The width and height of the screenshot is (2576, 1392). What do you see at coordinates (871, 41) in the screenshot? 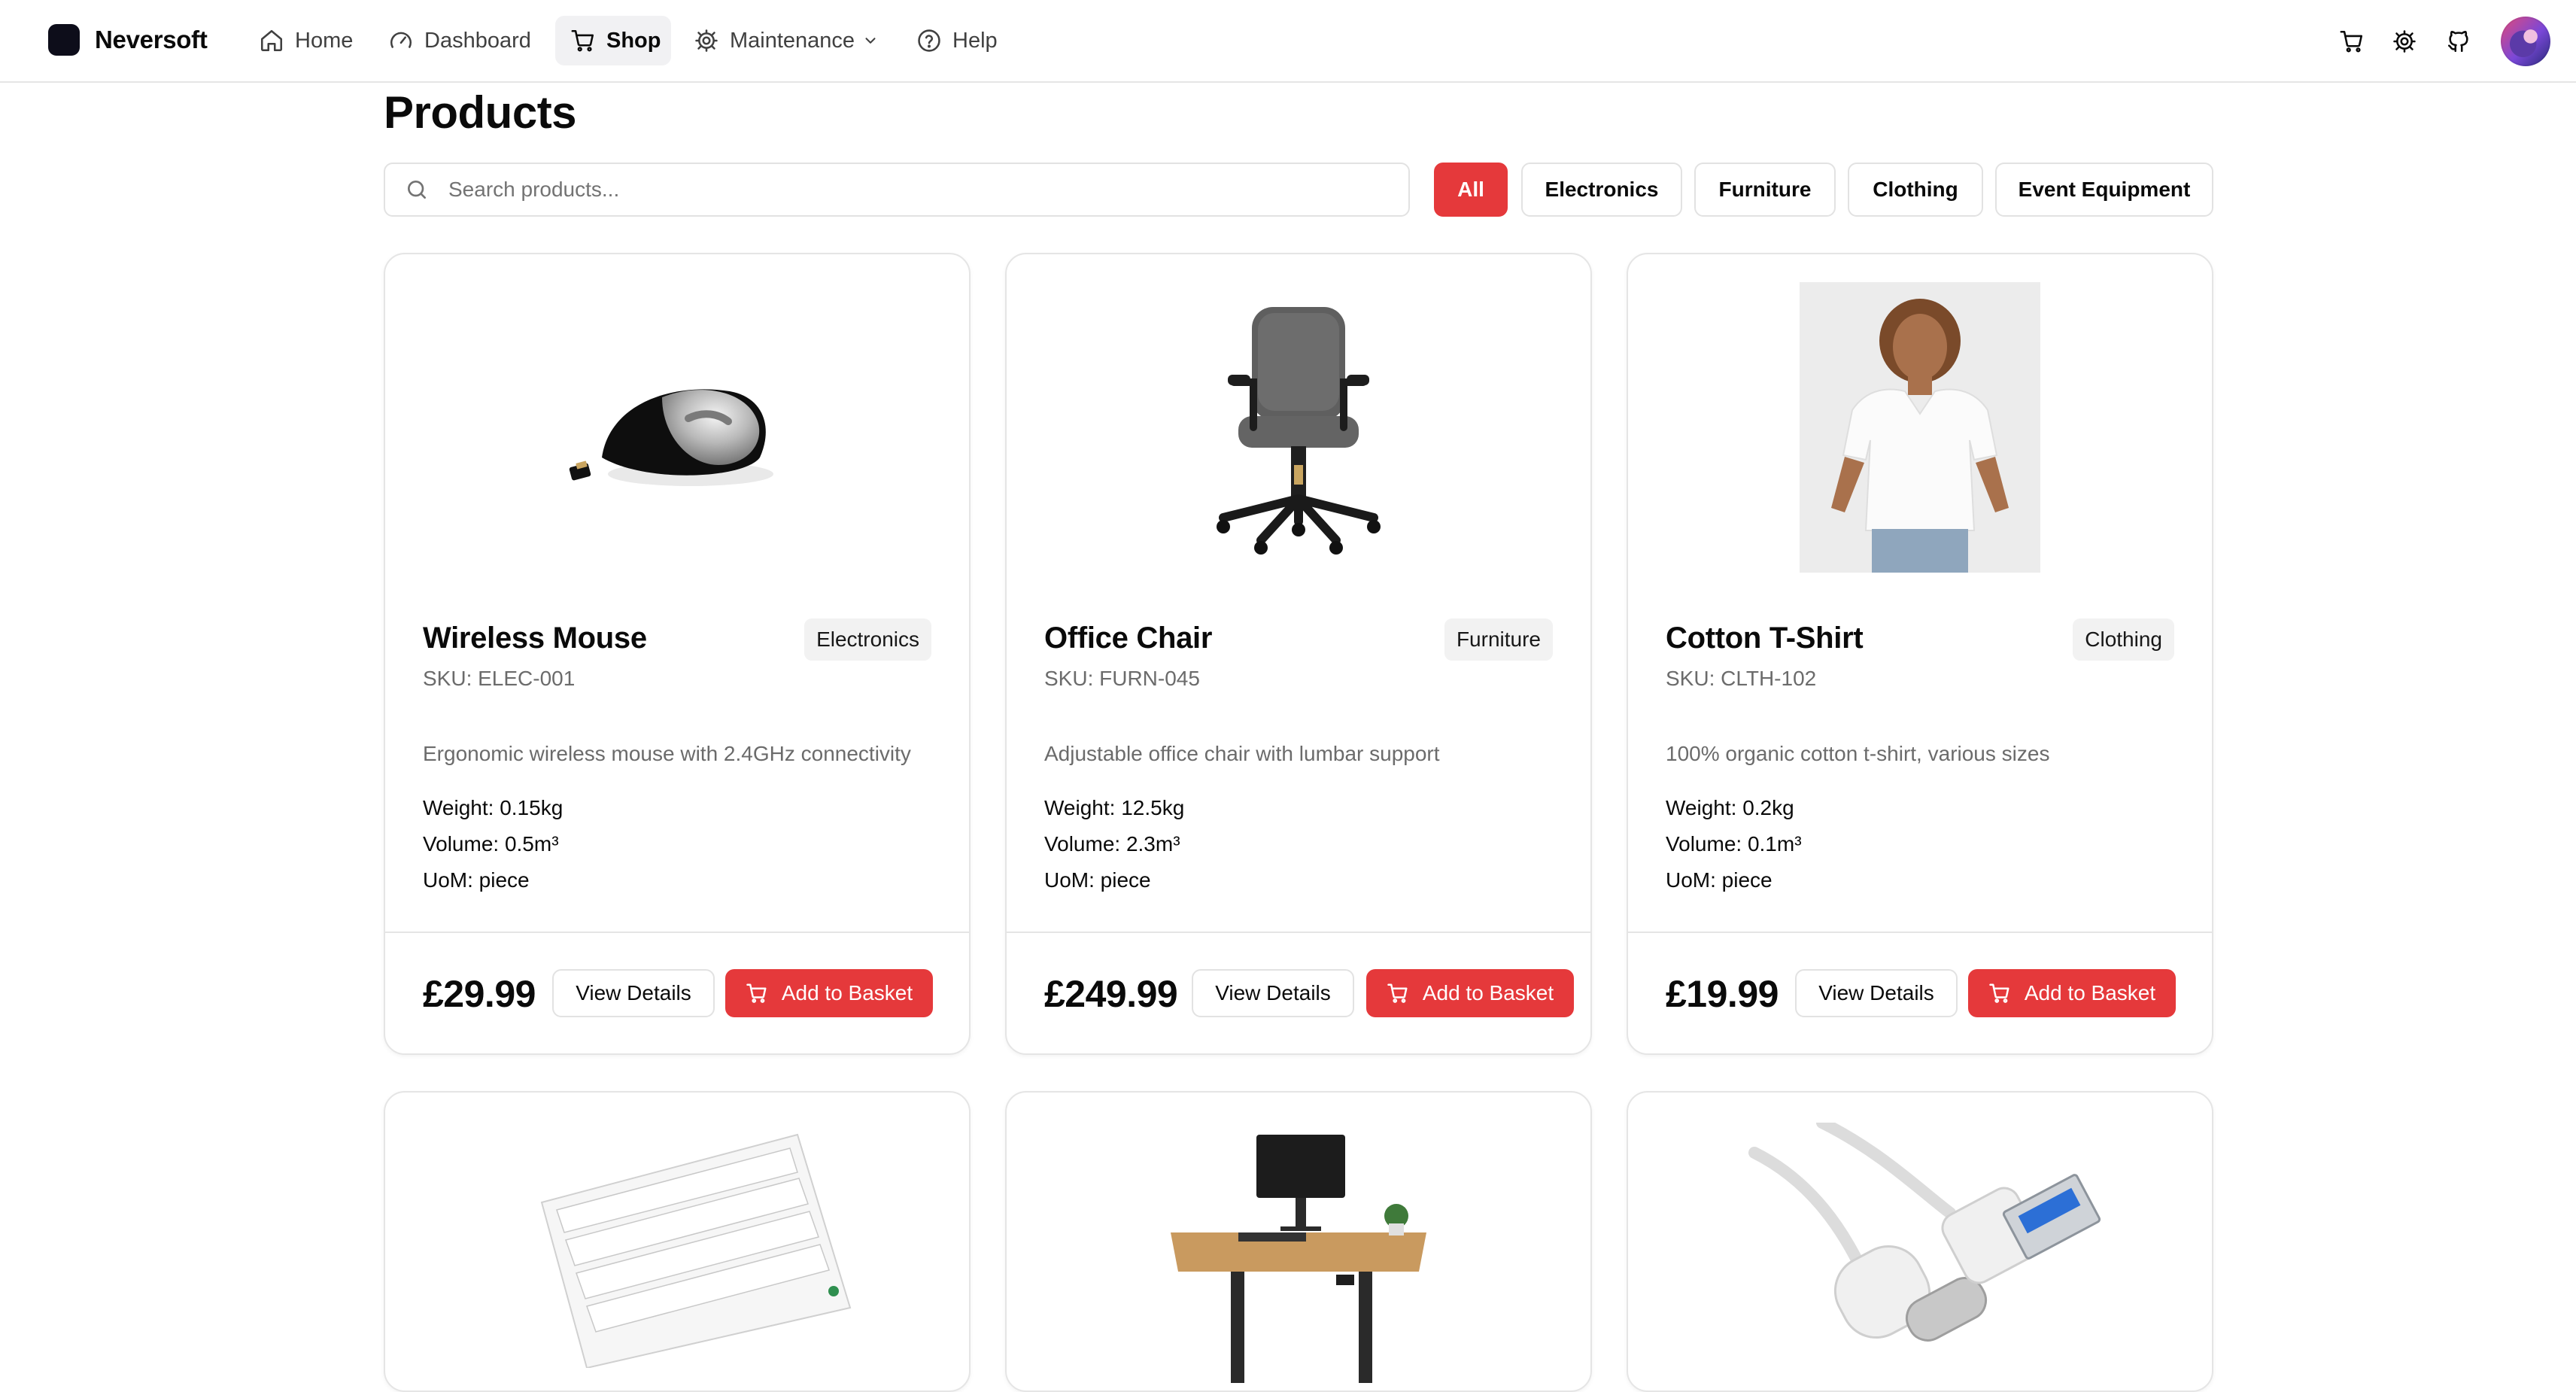
I see `chevron-down-icon` at bounding box center [871, 41].